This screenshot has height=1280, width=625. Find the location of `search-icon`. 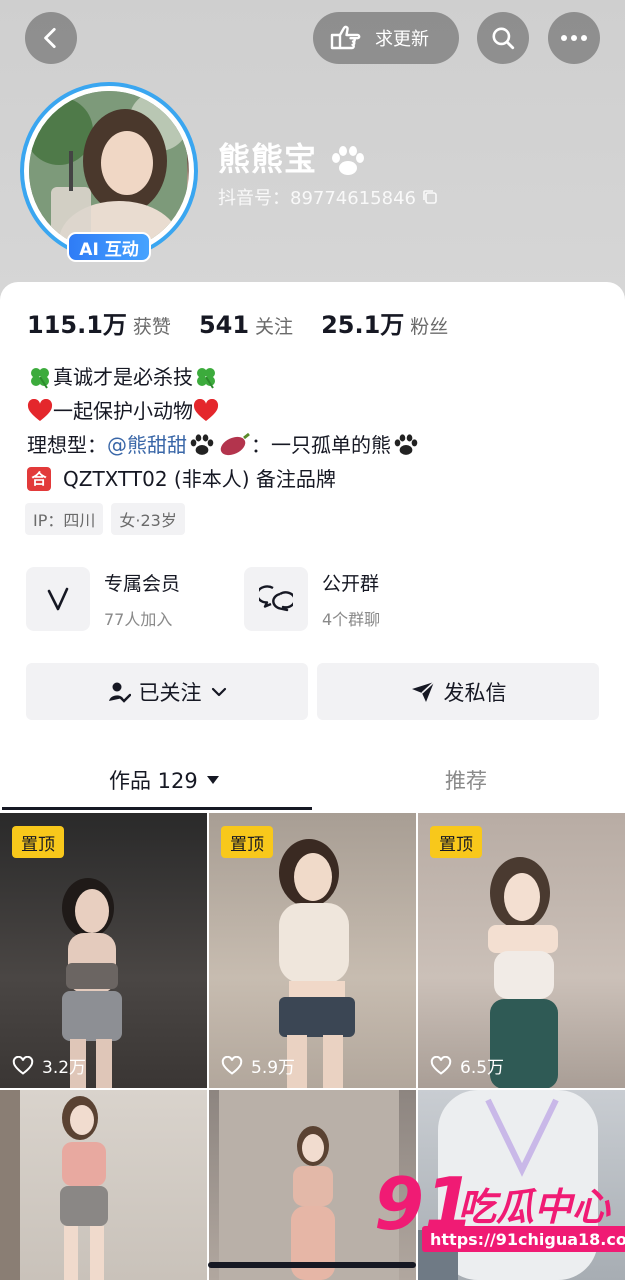

search-icon is located at coordinates (503, 38).